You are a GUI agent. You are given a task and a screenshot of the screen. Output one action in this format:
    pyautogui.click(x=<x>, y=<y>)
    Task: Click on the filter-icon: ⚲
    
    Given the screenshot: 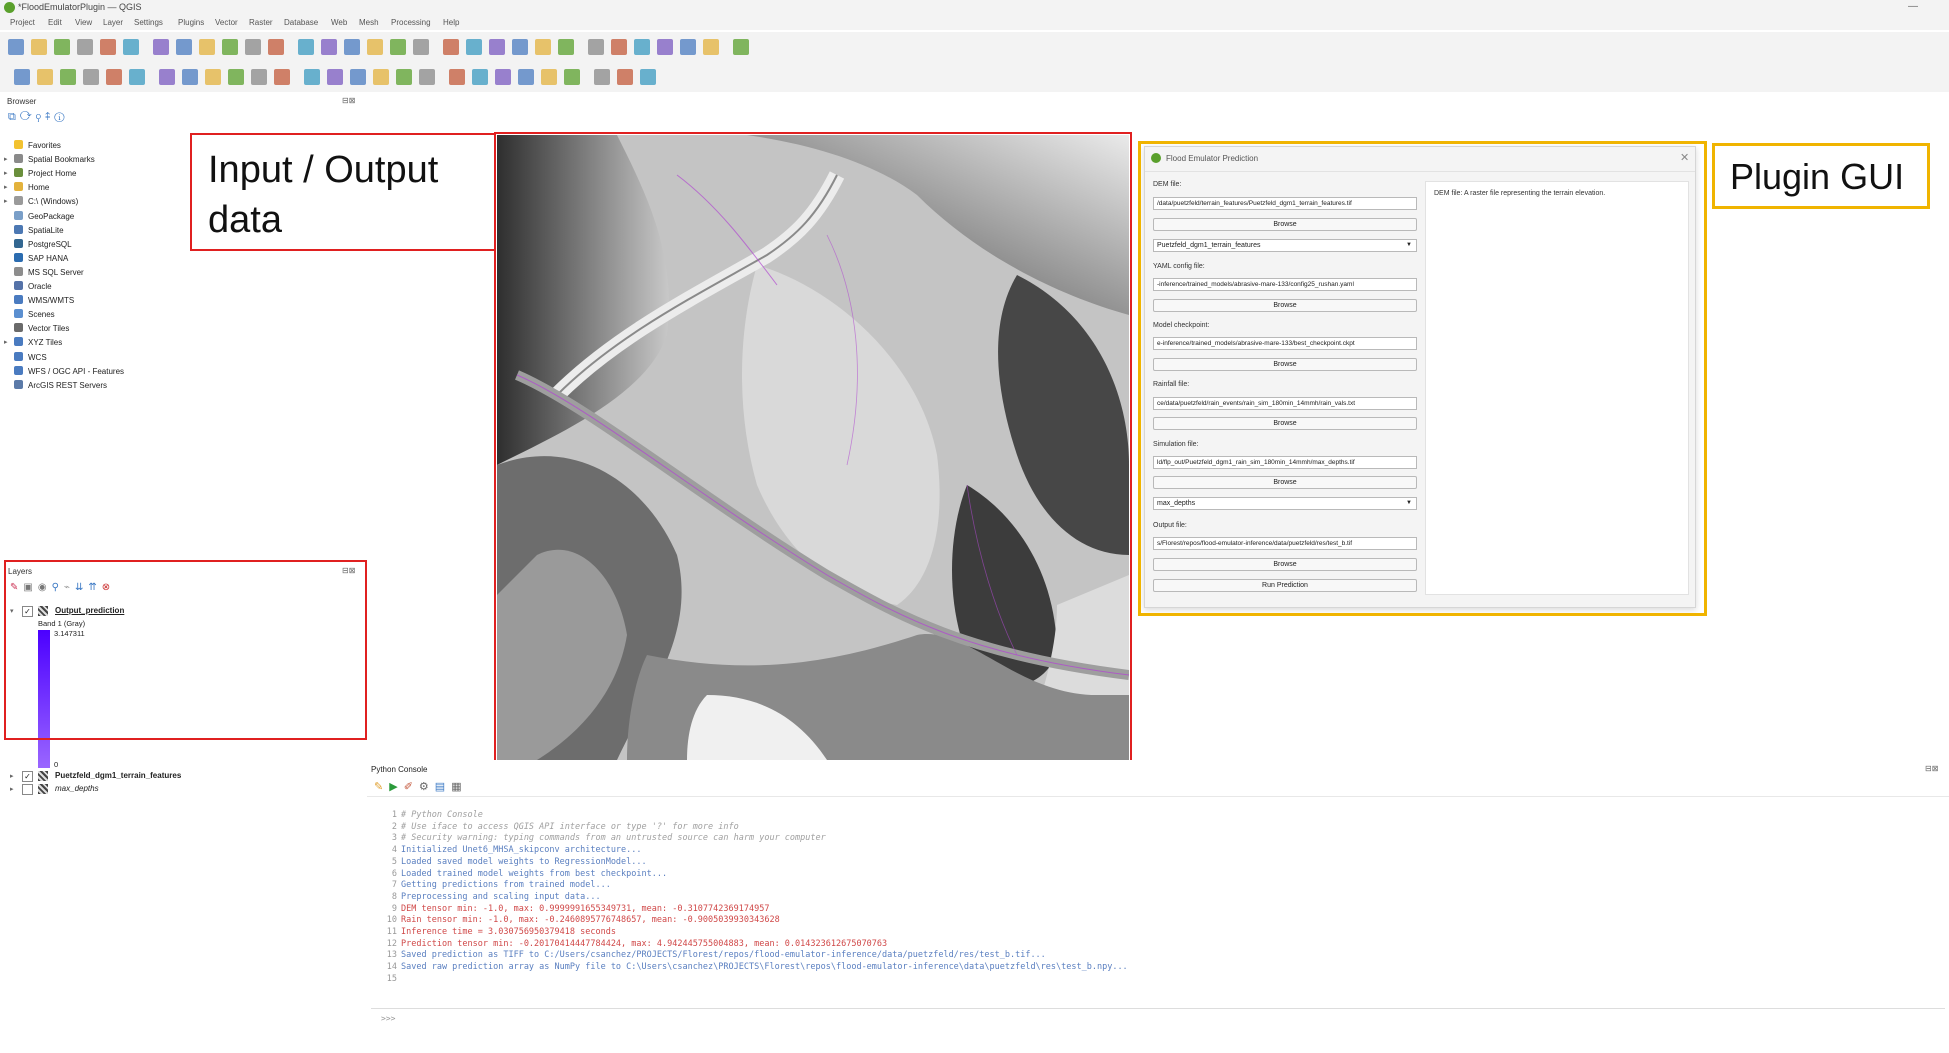 What is the action you would take?
    pyautogui.click(x=40, y=117)
    